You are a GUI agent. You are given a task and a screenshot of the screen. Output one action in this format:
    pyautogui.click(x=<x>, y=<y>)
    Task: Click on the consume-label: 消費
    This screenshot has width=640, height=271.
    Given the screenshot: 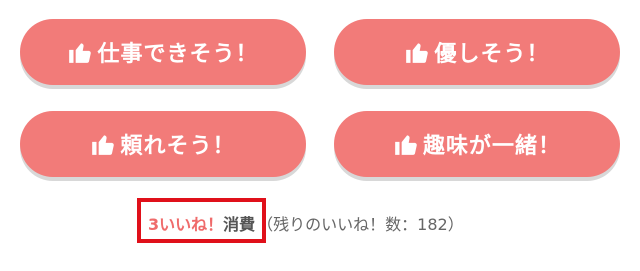 What is the action you would take?
    pyautogui.click(x=239, y=224)
    